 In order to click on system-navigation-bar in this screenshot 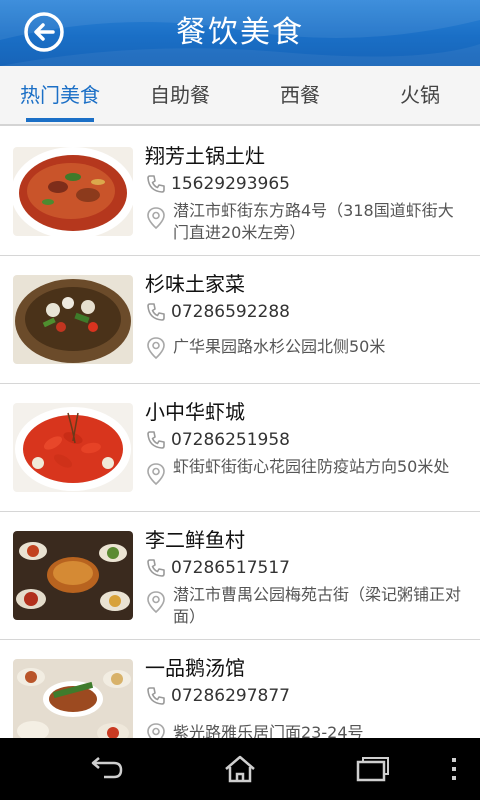, I will do `click(240, 769)`.